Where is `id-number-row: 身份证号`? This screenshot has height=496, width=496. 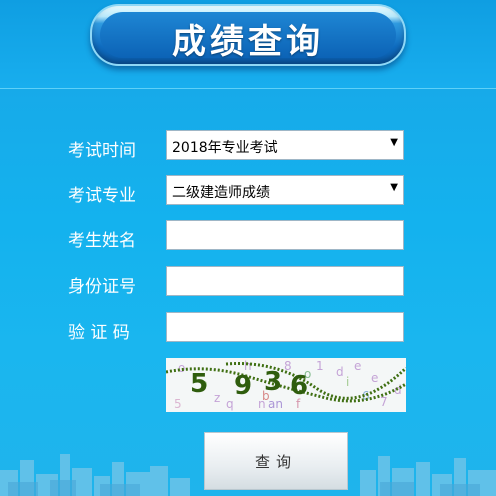 id-number-row: 身份证号 is located at coordinates (248, 282).